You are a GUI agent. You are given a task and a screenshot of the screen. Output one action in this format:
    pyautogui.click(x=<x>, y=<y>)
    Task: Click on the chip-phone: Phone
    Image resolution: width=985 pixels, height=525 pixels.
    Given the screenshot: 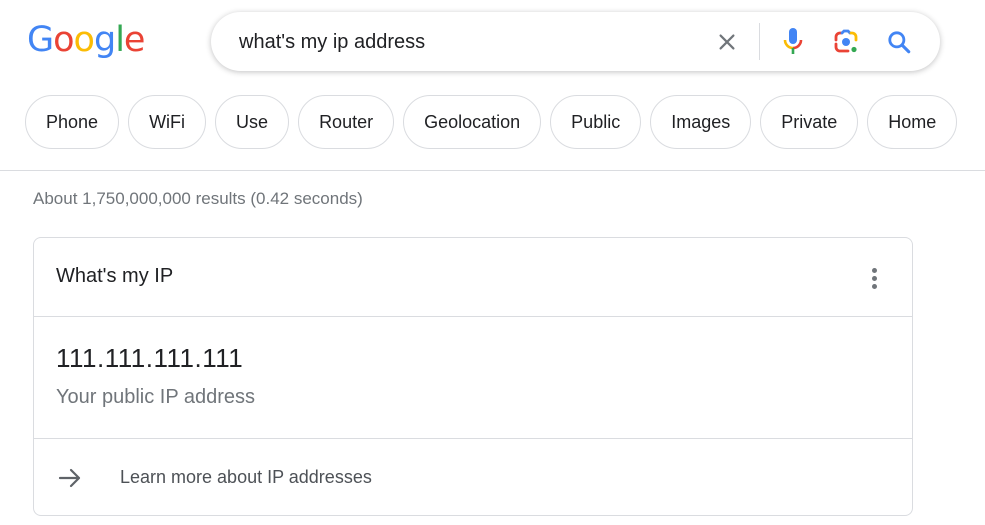 What is the action you would take?
    pyautogui.click(x=72, y=122)
    